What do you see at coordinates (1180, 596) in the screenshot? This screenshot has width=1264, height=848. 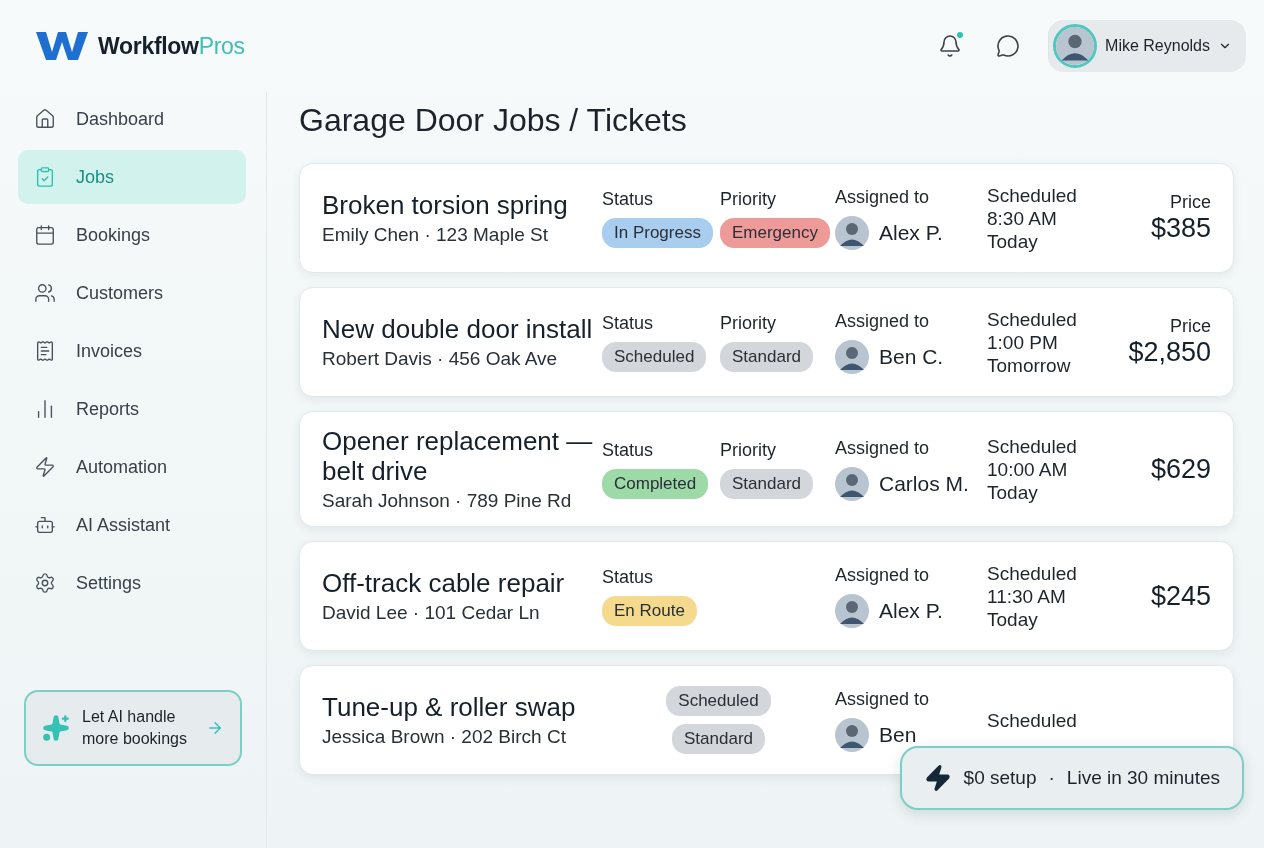 I see `job-price: $245` at bounding box center [1180, 596].